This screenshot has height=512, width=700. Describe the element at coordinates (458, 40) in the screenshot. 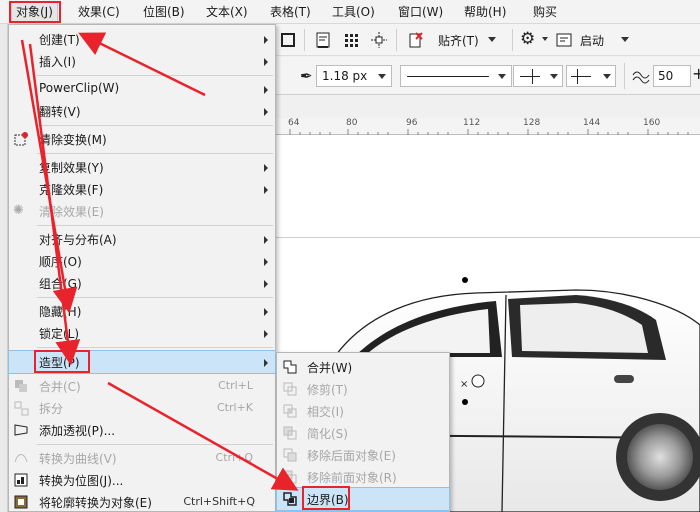

I see `snap-to-dropdown: 贴齐(T)` at that location.